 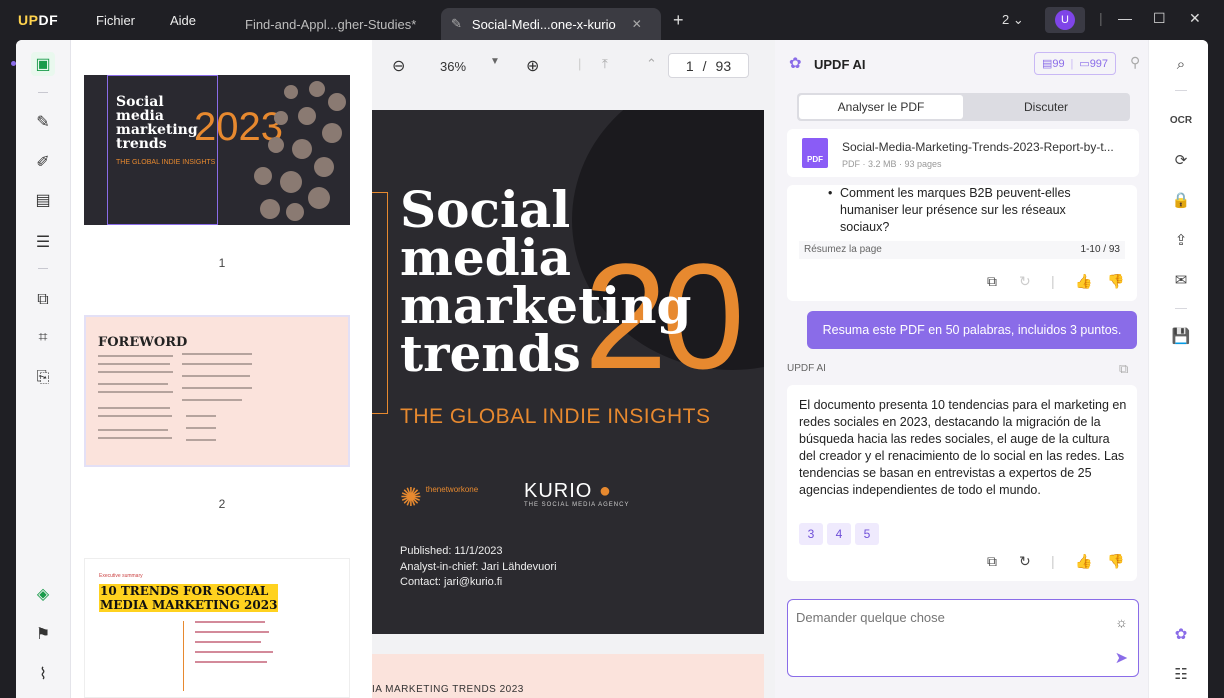 What do you see at coordinates (1125, 18) in the screenshot?
I see `minimize-icon: —` at bounding box center [1125, 18].